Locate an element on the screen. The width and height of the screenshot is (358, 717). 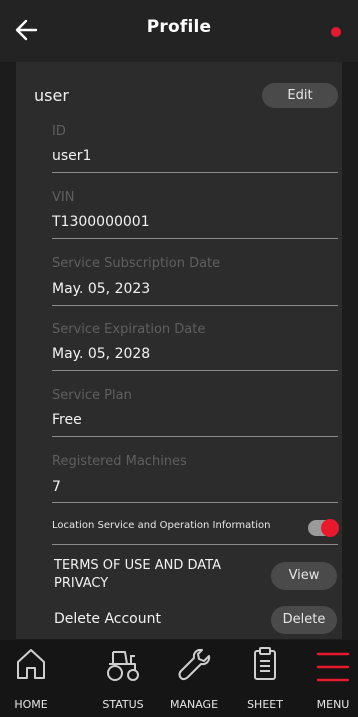
nav-item-home: HOME is located at coordinates (31, 678).